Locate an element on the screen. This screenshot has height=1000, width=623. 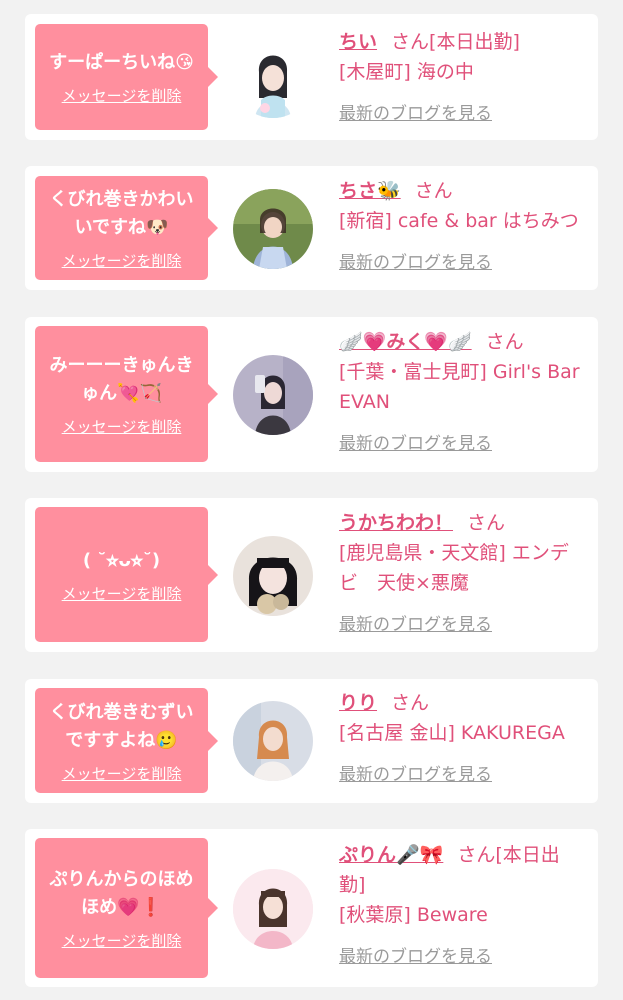
shop-name: [鹿児島県・天文館] エンデビ 天使×悪魔 is located at coordinates (454, 568).